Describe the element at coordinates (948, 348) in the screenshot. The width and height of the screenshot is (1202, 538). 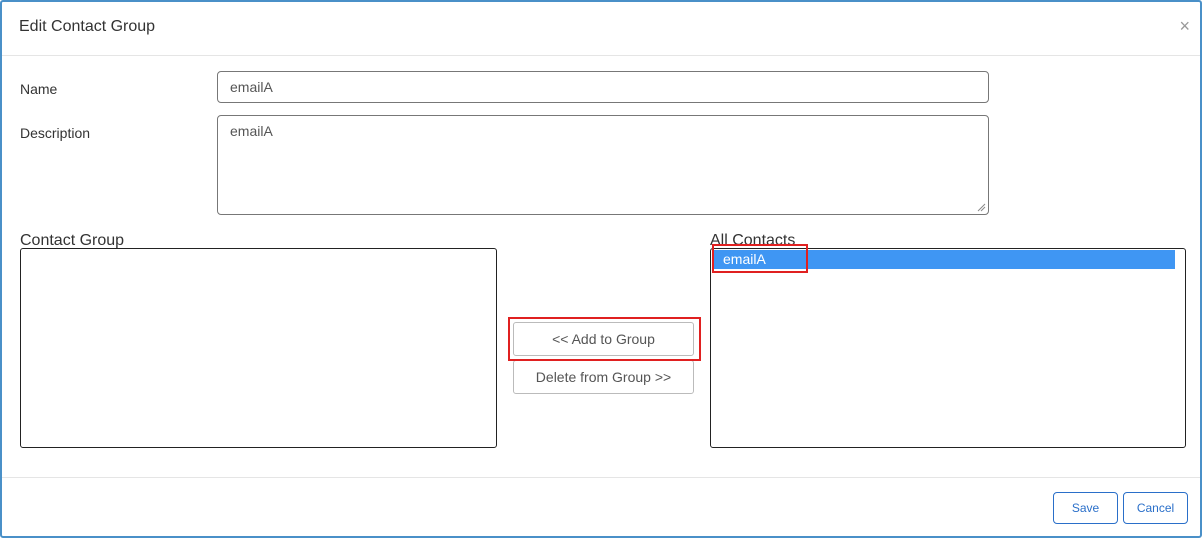
I see `all-contacts-listbox: emailA` at that location.